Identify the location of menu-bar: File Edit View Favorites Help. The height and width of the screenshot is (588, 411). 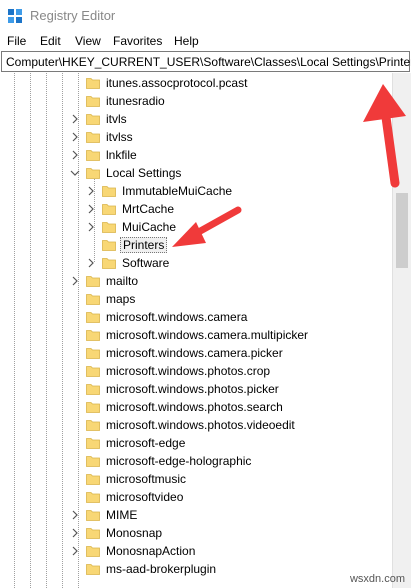
(205, 41).